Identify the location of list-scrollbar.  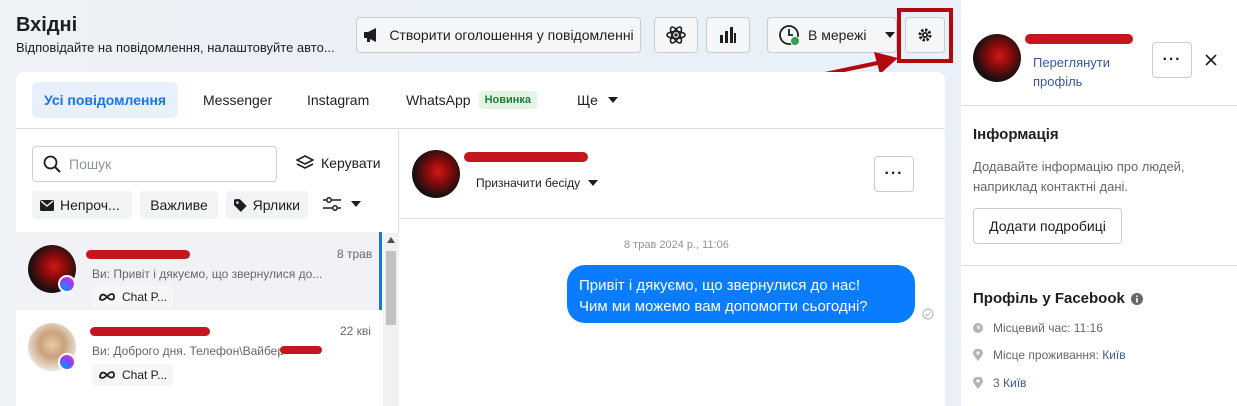
(391, 319).